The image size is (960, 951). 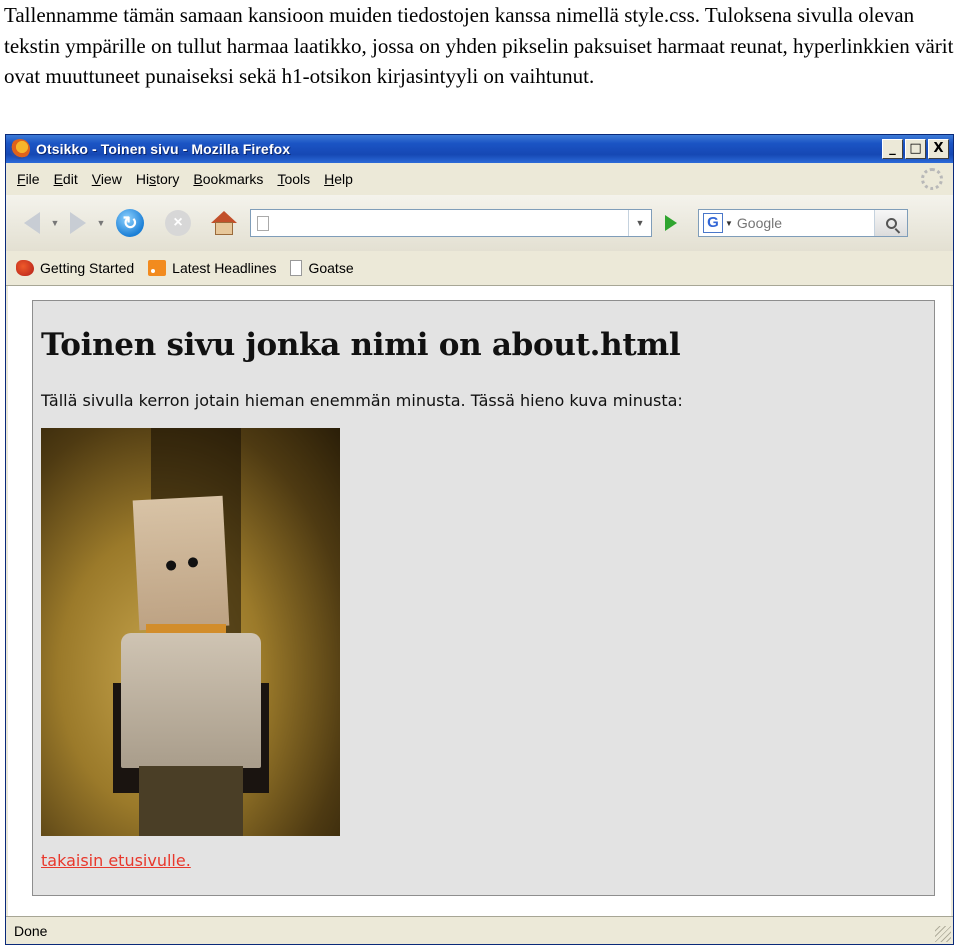 What do you see at coordinates (224, 268) in the screenshot?
I see `bookmark-label: Latest Headlines` at bounding box center [224, 268].